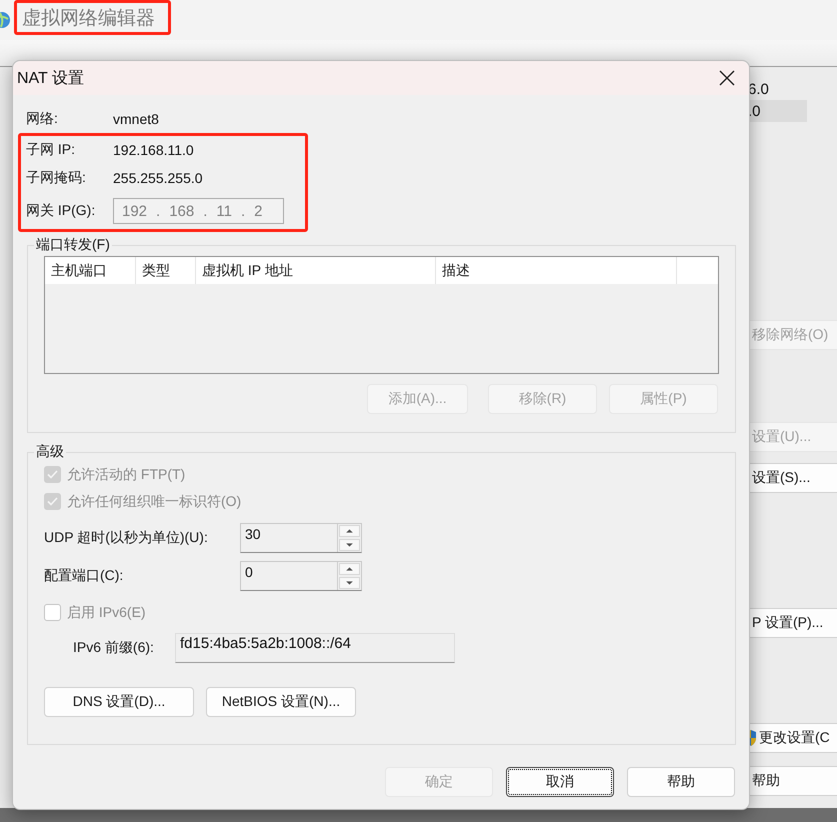 This screenshot has height=822, width=837. Describe the element at coordinates (198, 211) in the screenshot. I see `ip-address-field: 192 . 168 . 11 . 2` at that location.